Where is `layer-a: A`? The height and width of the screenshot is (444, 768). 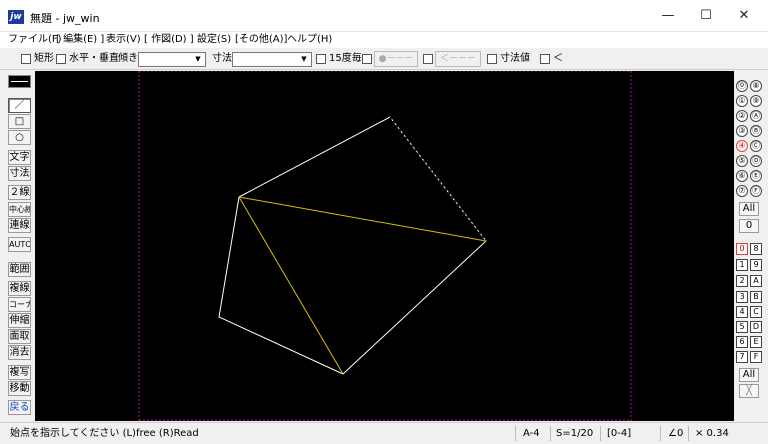 layer-a: A is located at coordinates (756, 281).